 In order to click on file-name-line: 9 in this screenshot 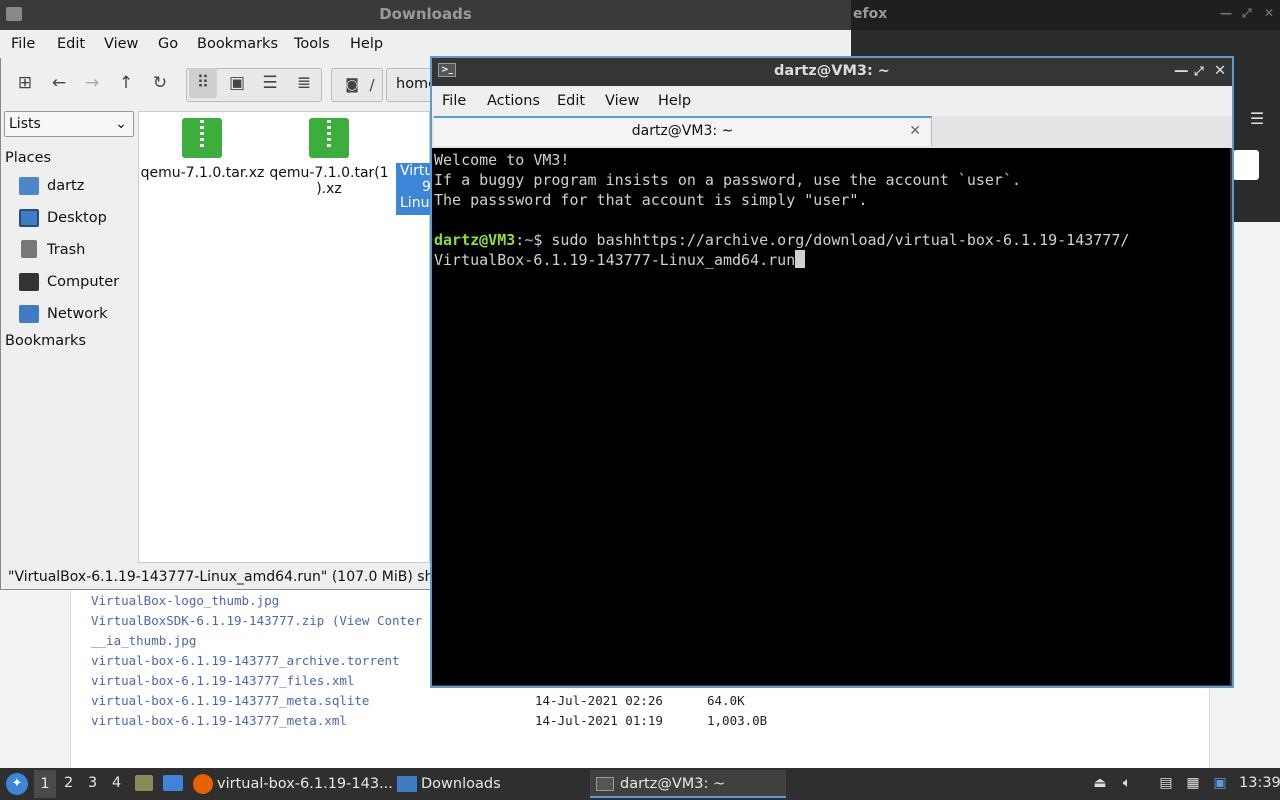, I will do `click(426, 187)`.